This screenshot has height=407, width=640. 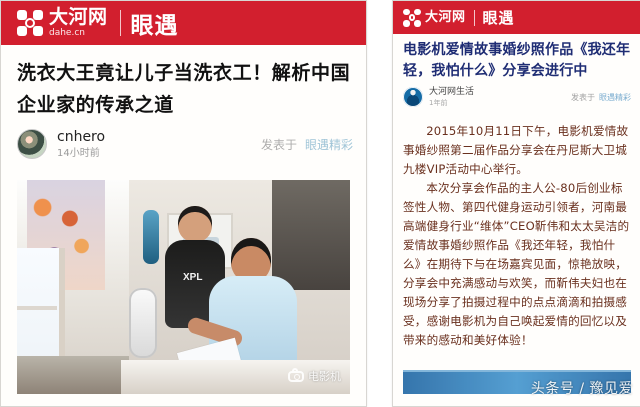 I want to click on window-divider, so click(x=37, y=308).